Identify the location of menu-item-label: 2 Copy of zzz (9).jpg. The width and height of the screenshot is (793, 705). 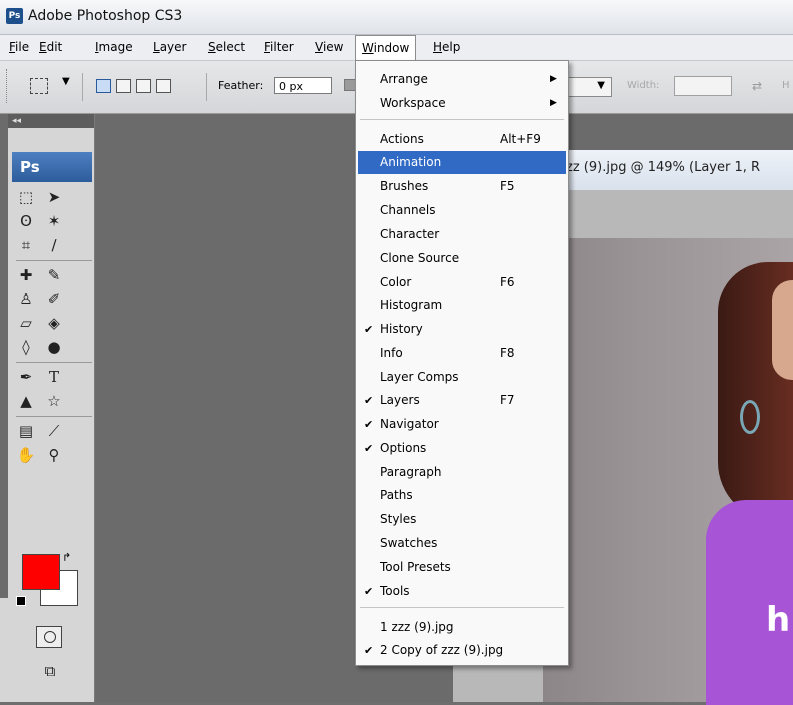
(442, 650).